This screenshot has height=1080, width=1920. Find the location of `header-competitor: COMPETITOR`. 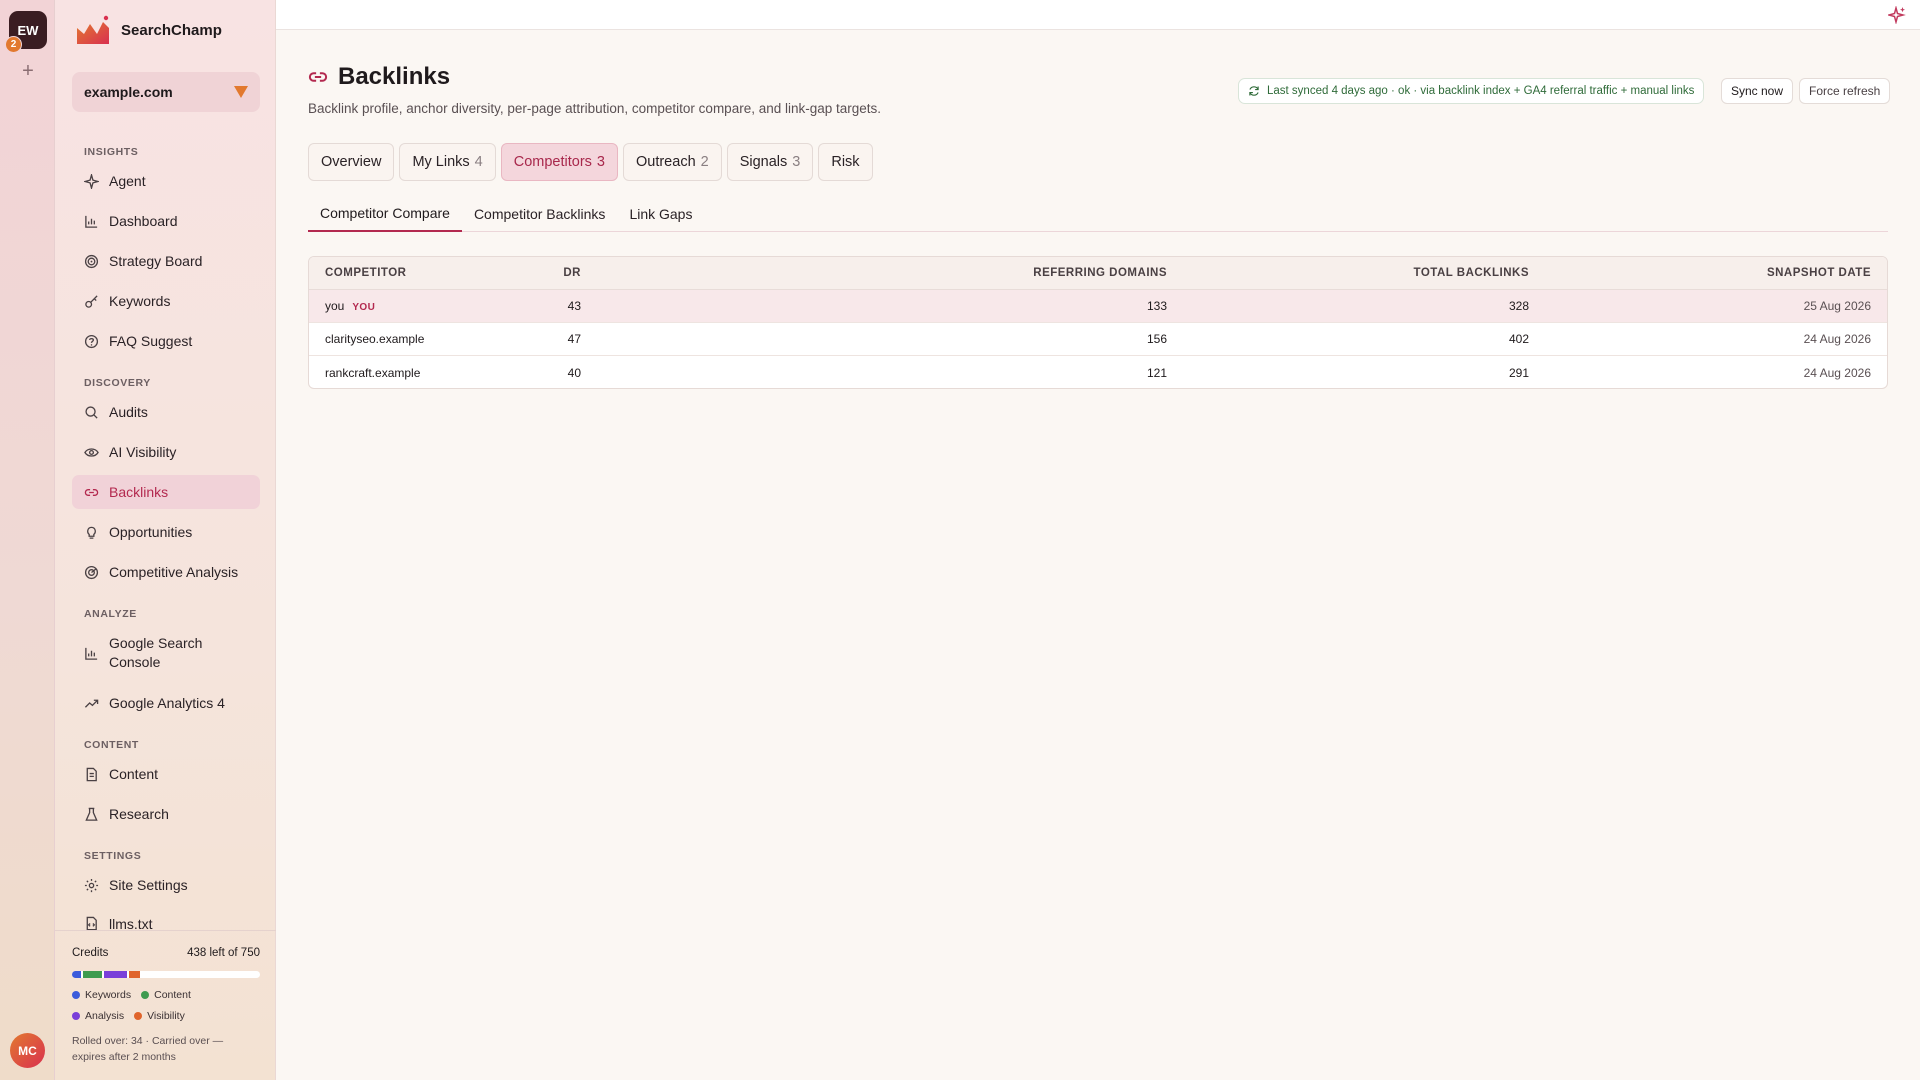

header-competitor: COMPETITOR is located at coordinates (365, 273).